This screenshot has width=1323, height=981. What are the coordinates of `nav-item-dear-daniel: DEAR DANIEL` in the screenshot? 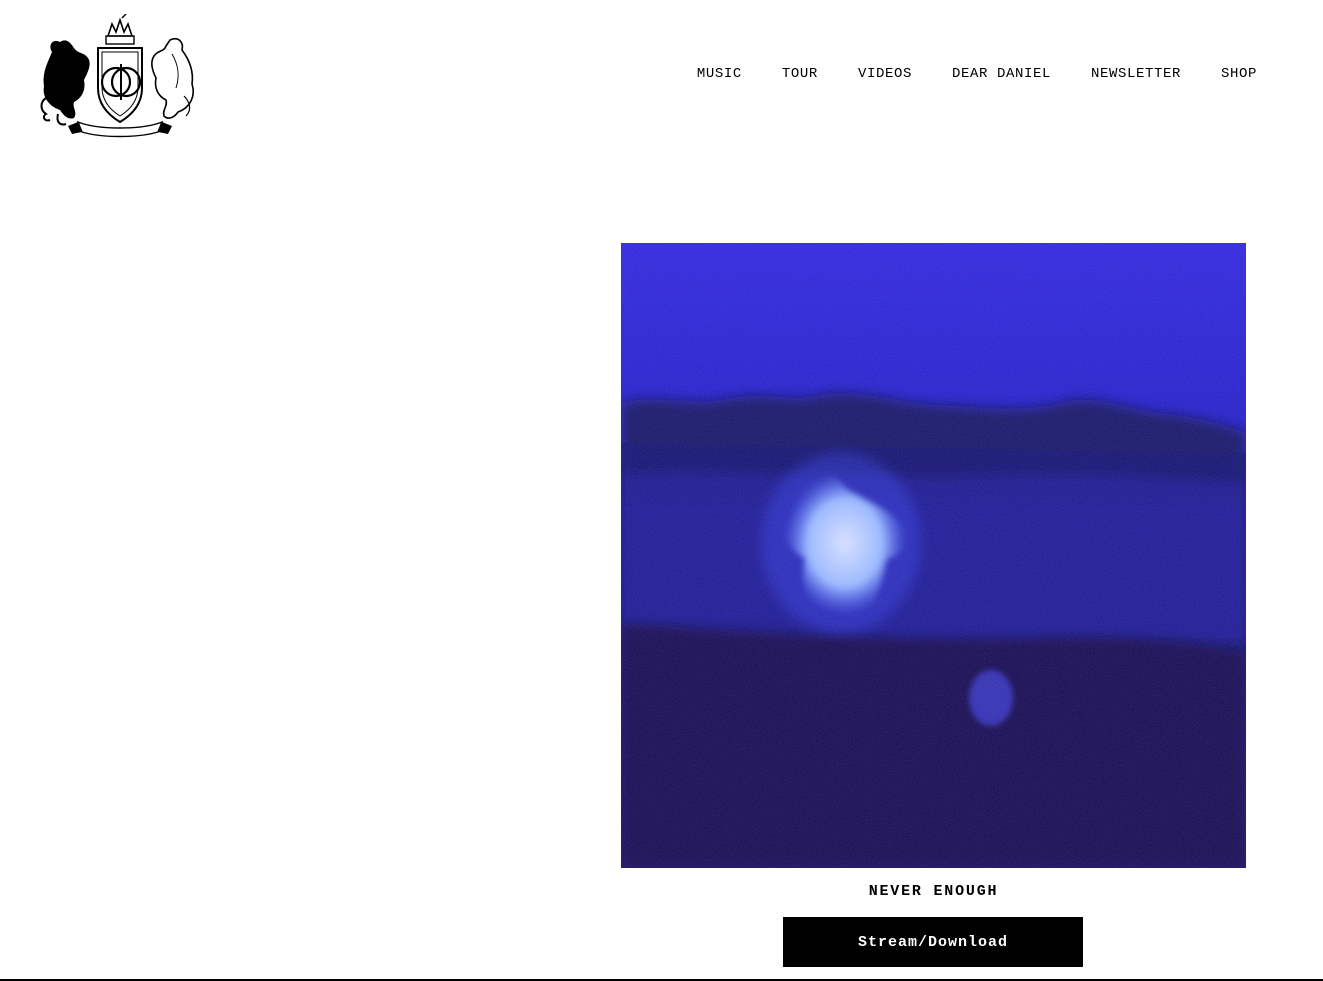 It's located at (1001, 74).